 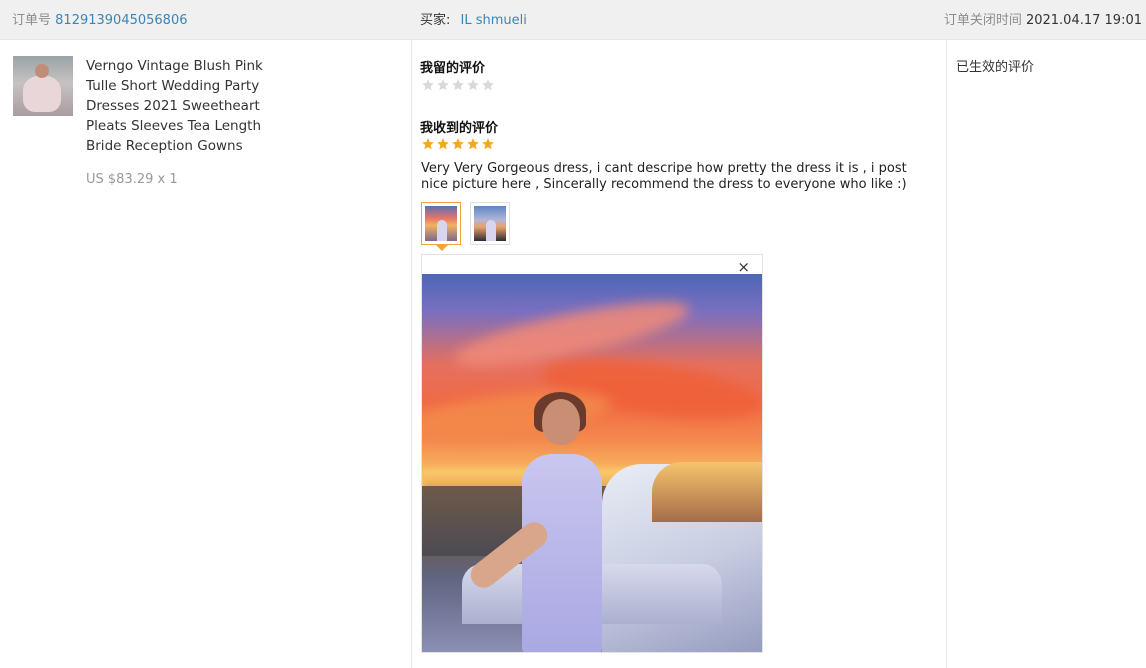 I want to click on received-review-stars, so click(x=458, y=144).